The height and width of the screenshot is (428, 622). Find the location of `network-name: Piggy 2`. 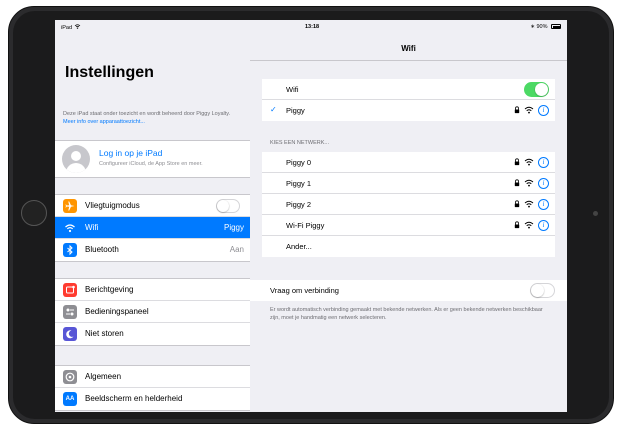

network-name: Piggy 2 is located at coordinates (299, 204).